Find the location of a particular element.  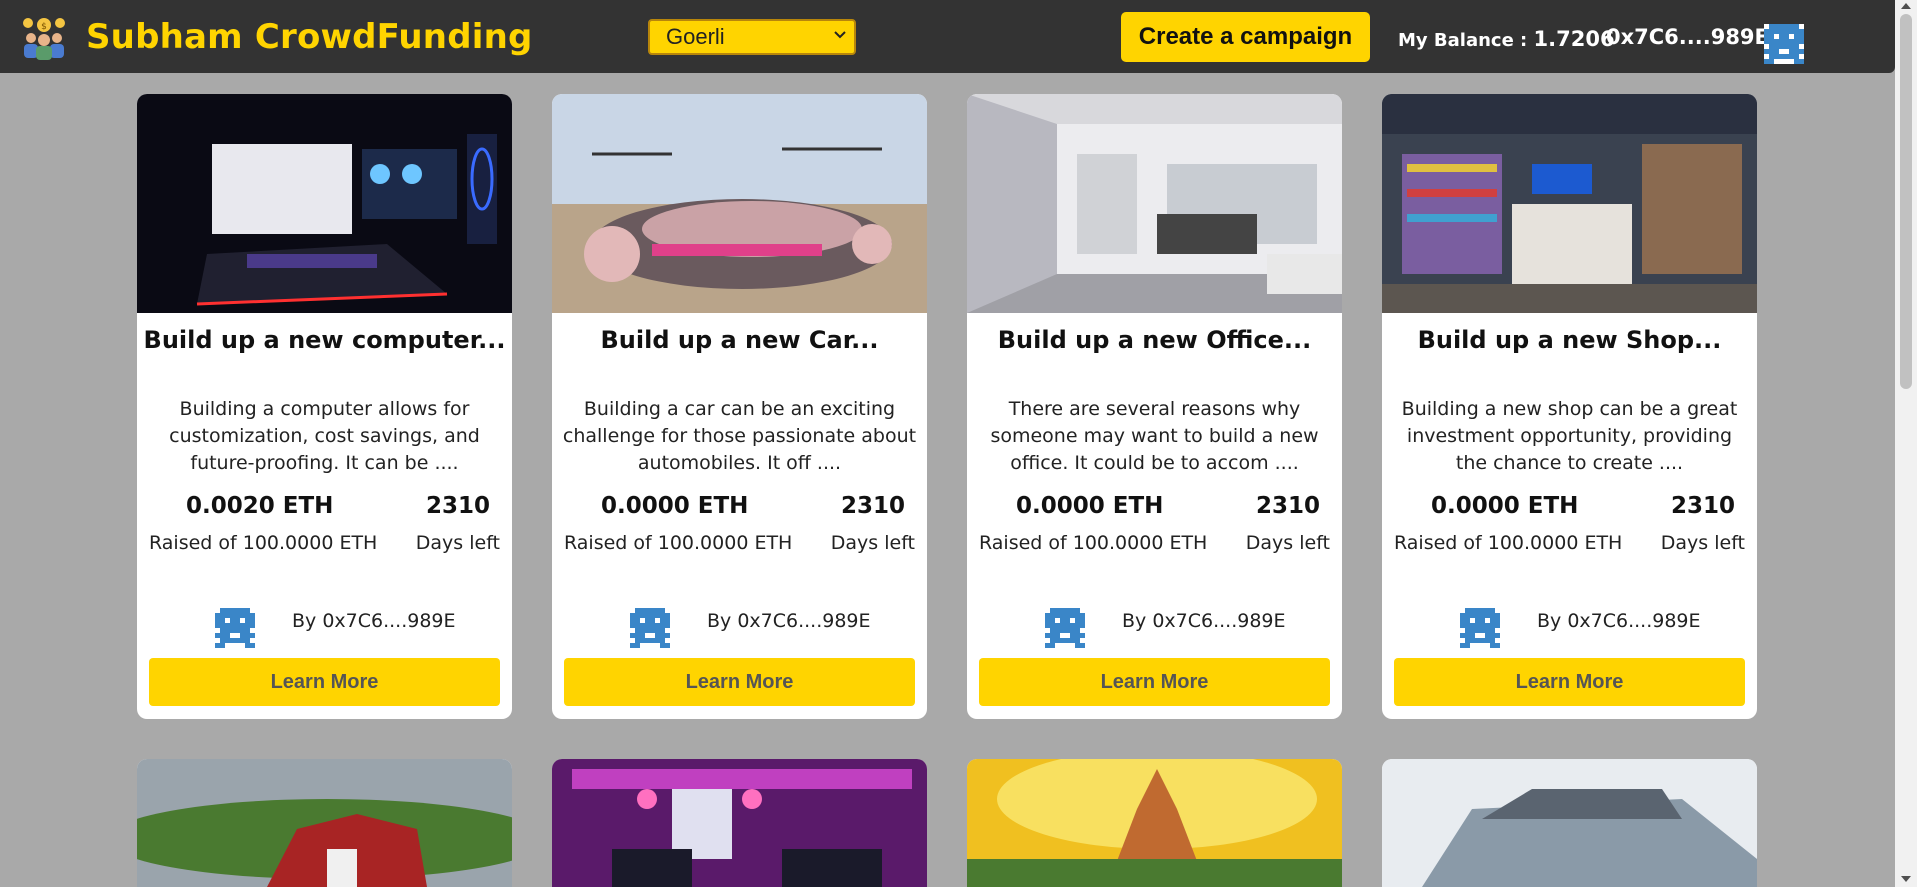

scroll-up-arrow-icon is located at coordinates (1906, 6).